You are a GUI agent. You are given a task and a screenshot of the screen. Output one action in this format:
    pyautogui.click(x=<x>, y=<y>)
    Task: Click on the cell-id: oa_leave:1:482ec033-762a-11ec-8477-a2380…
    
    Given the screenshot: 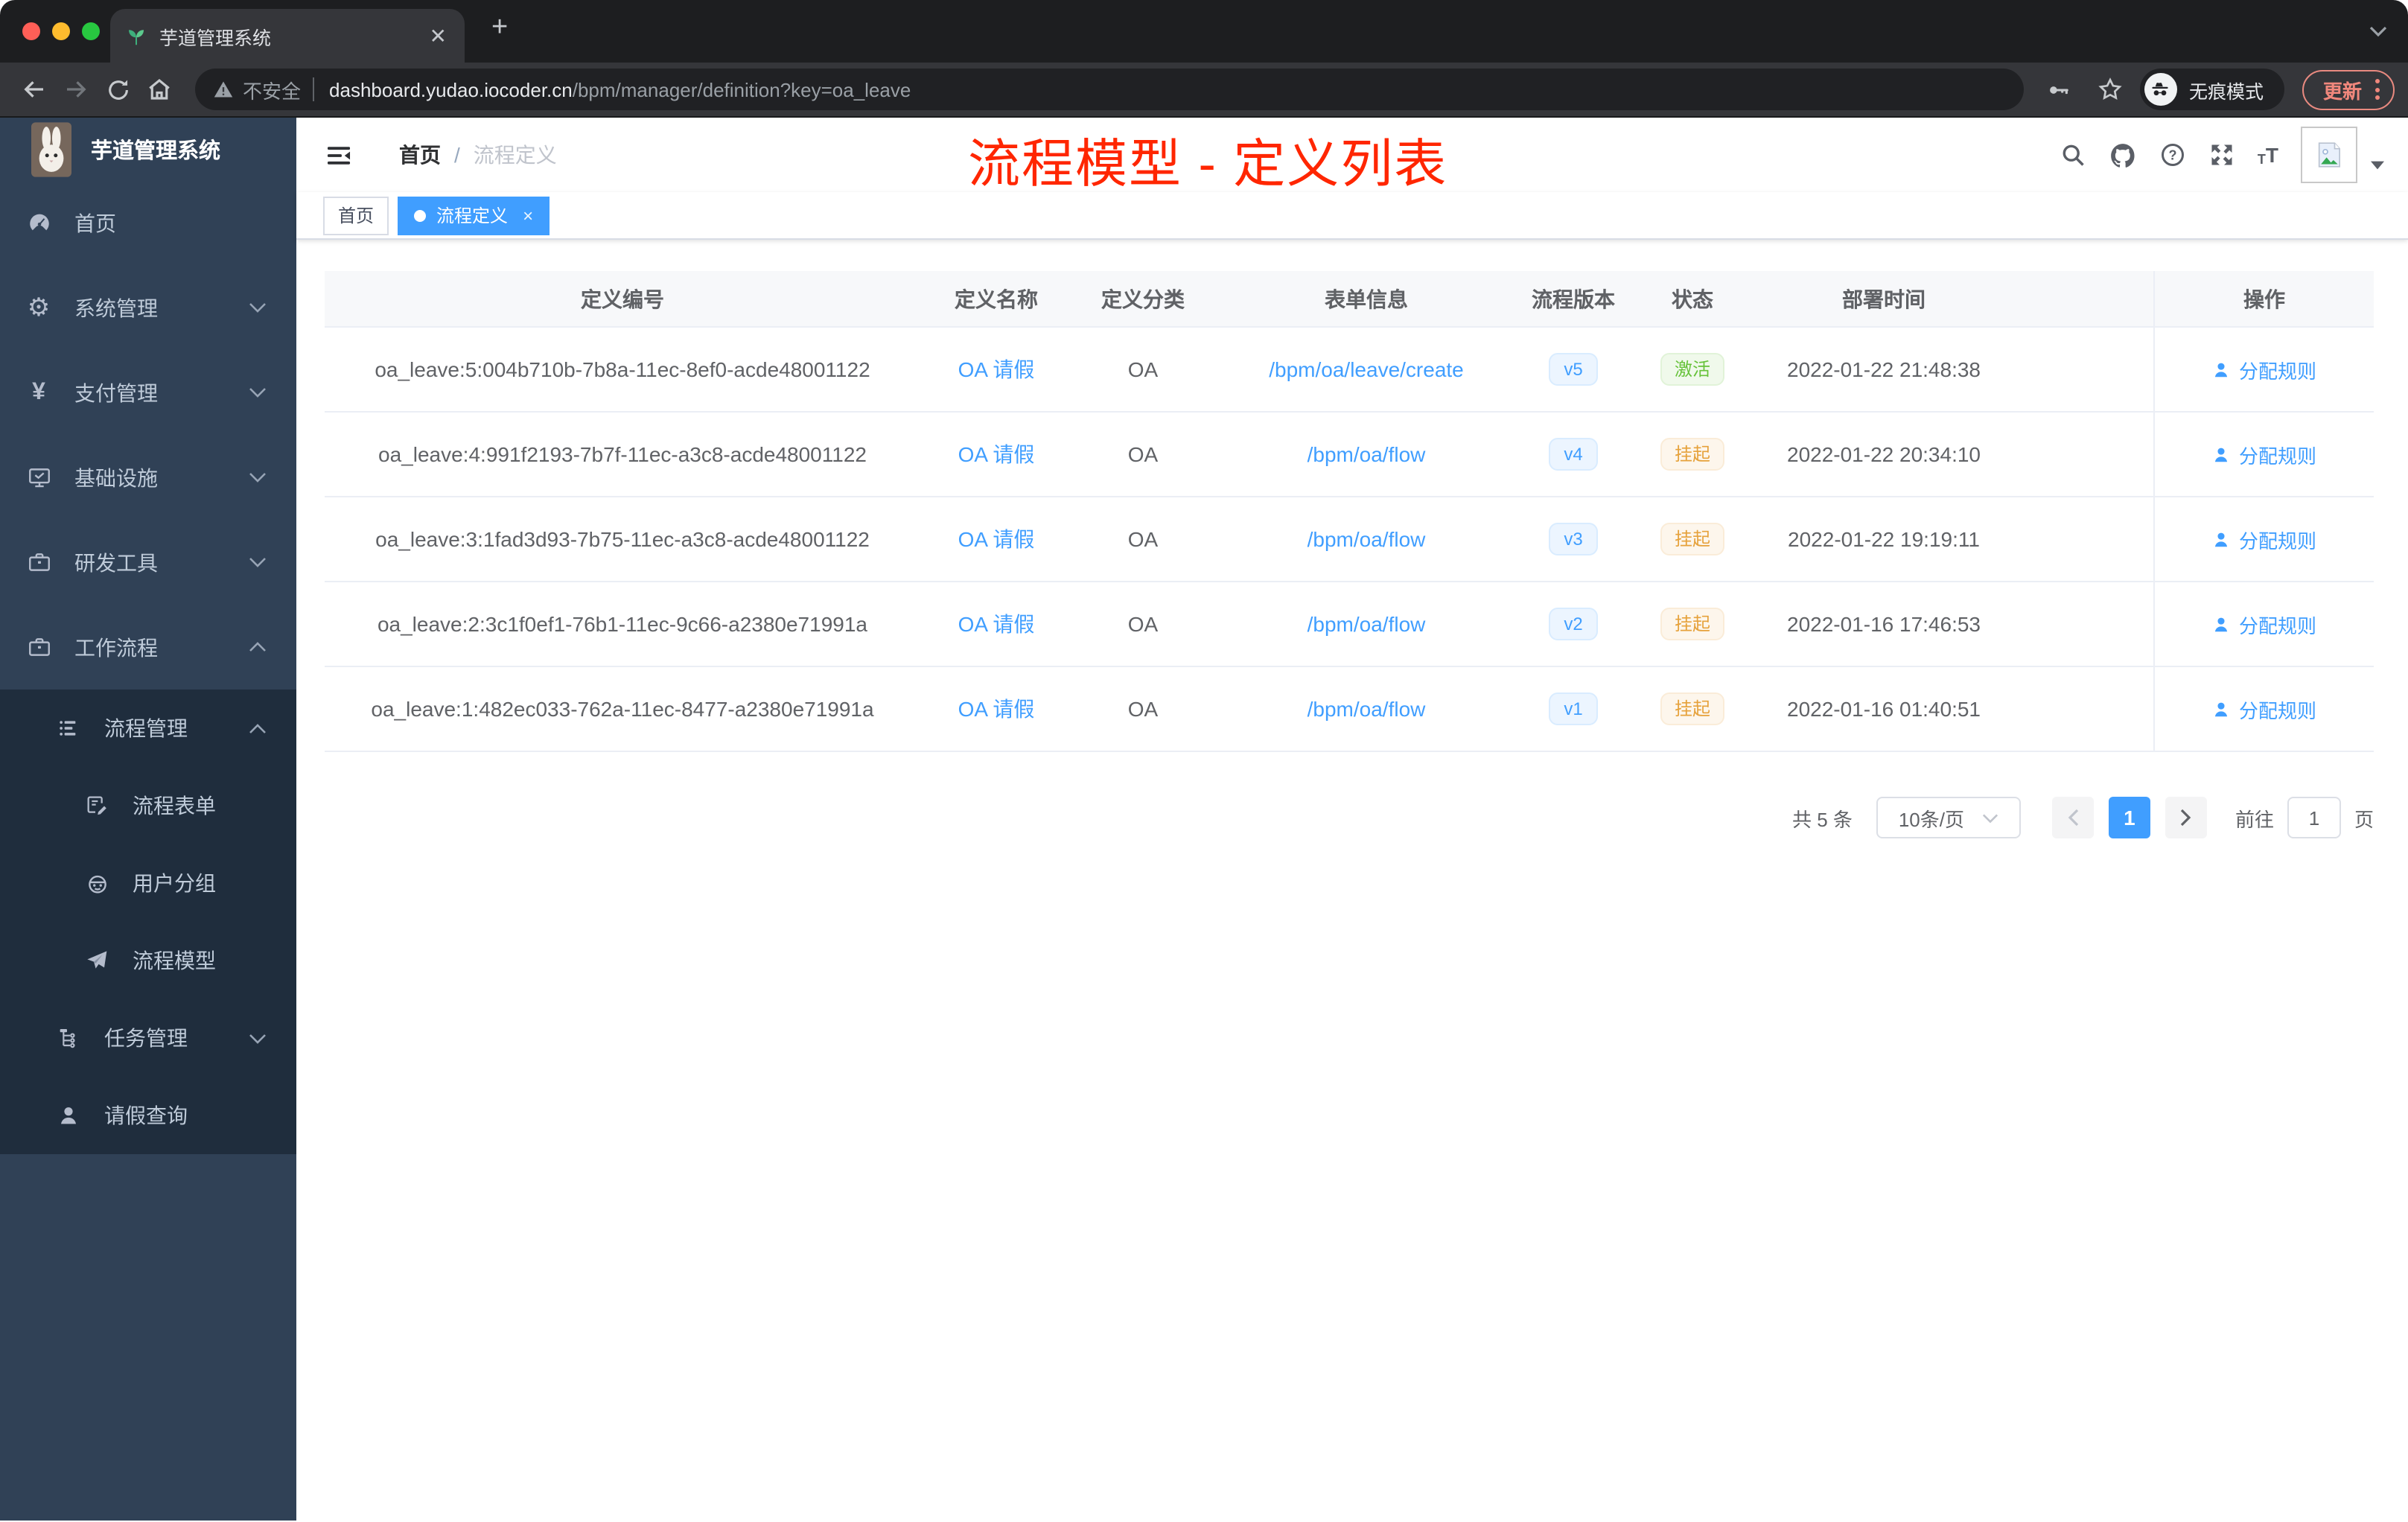 What is the action you would take?
    pyautogui.click(x=622, y=709)
    